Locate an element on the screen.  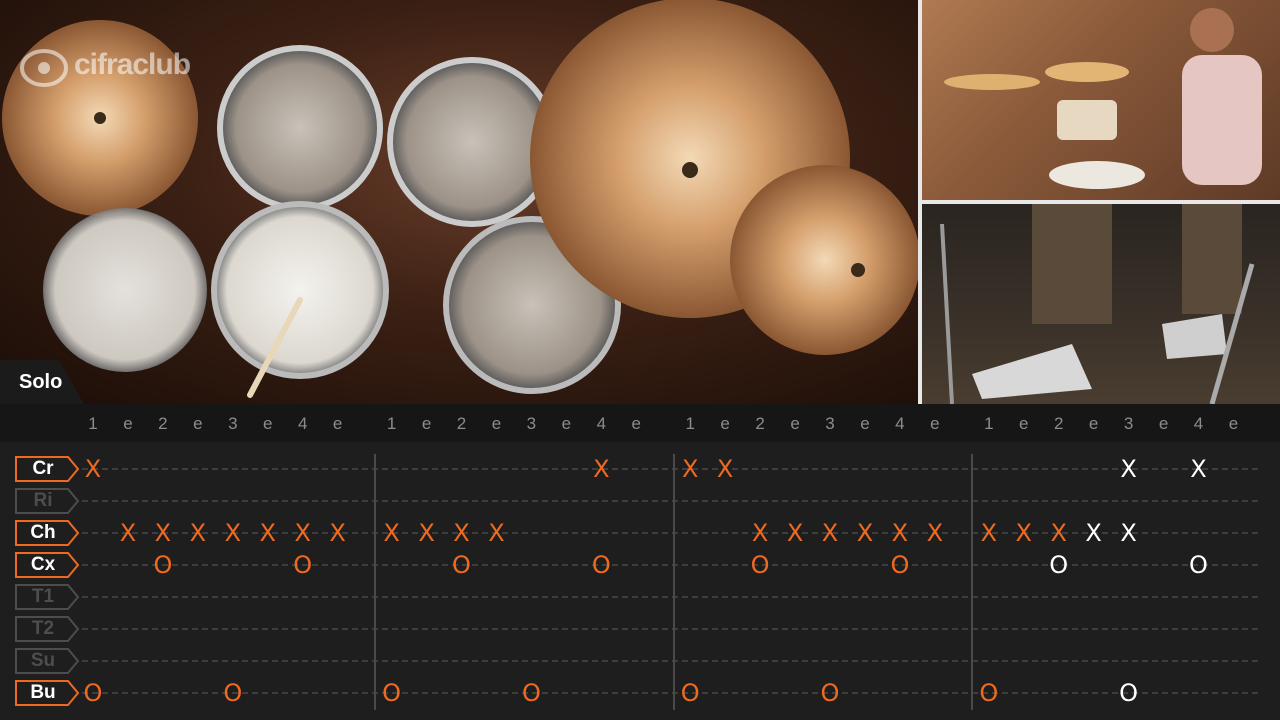
drummer-image is located at coordinates (1103, 98).